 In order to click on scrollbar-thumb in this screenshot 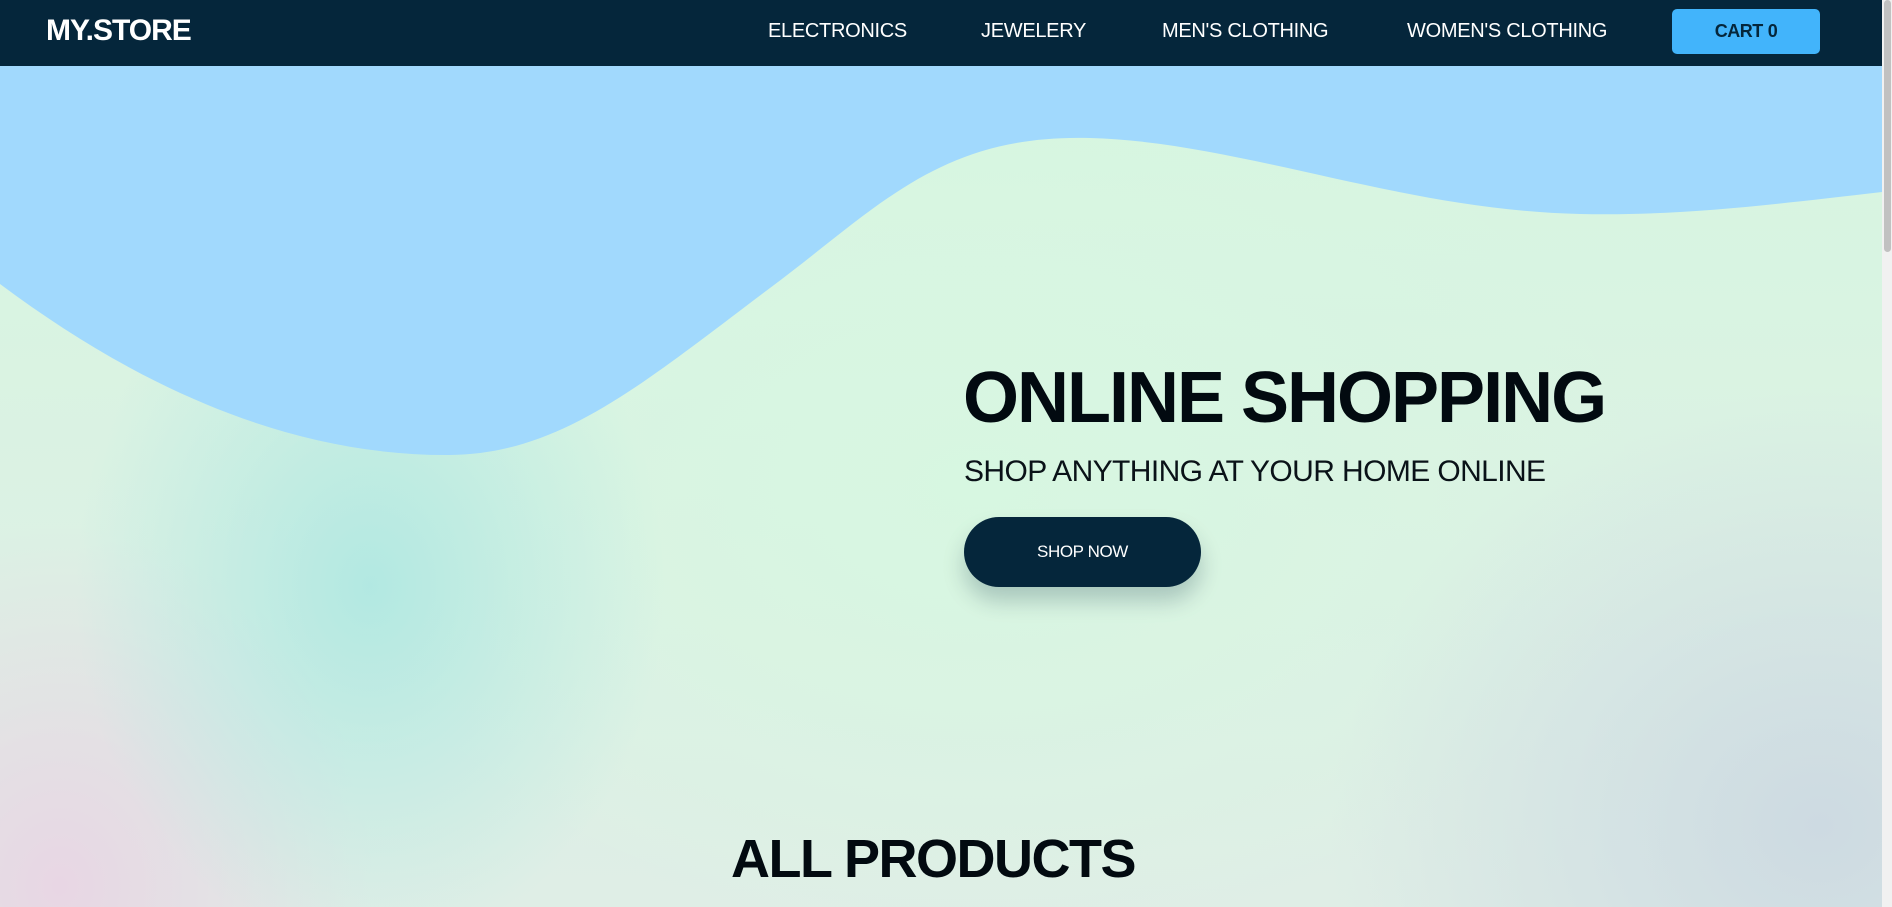, I will do `click(1887, 126)`.